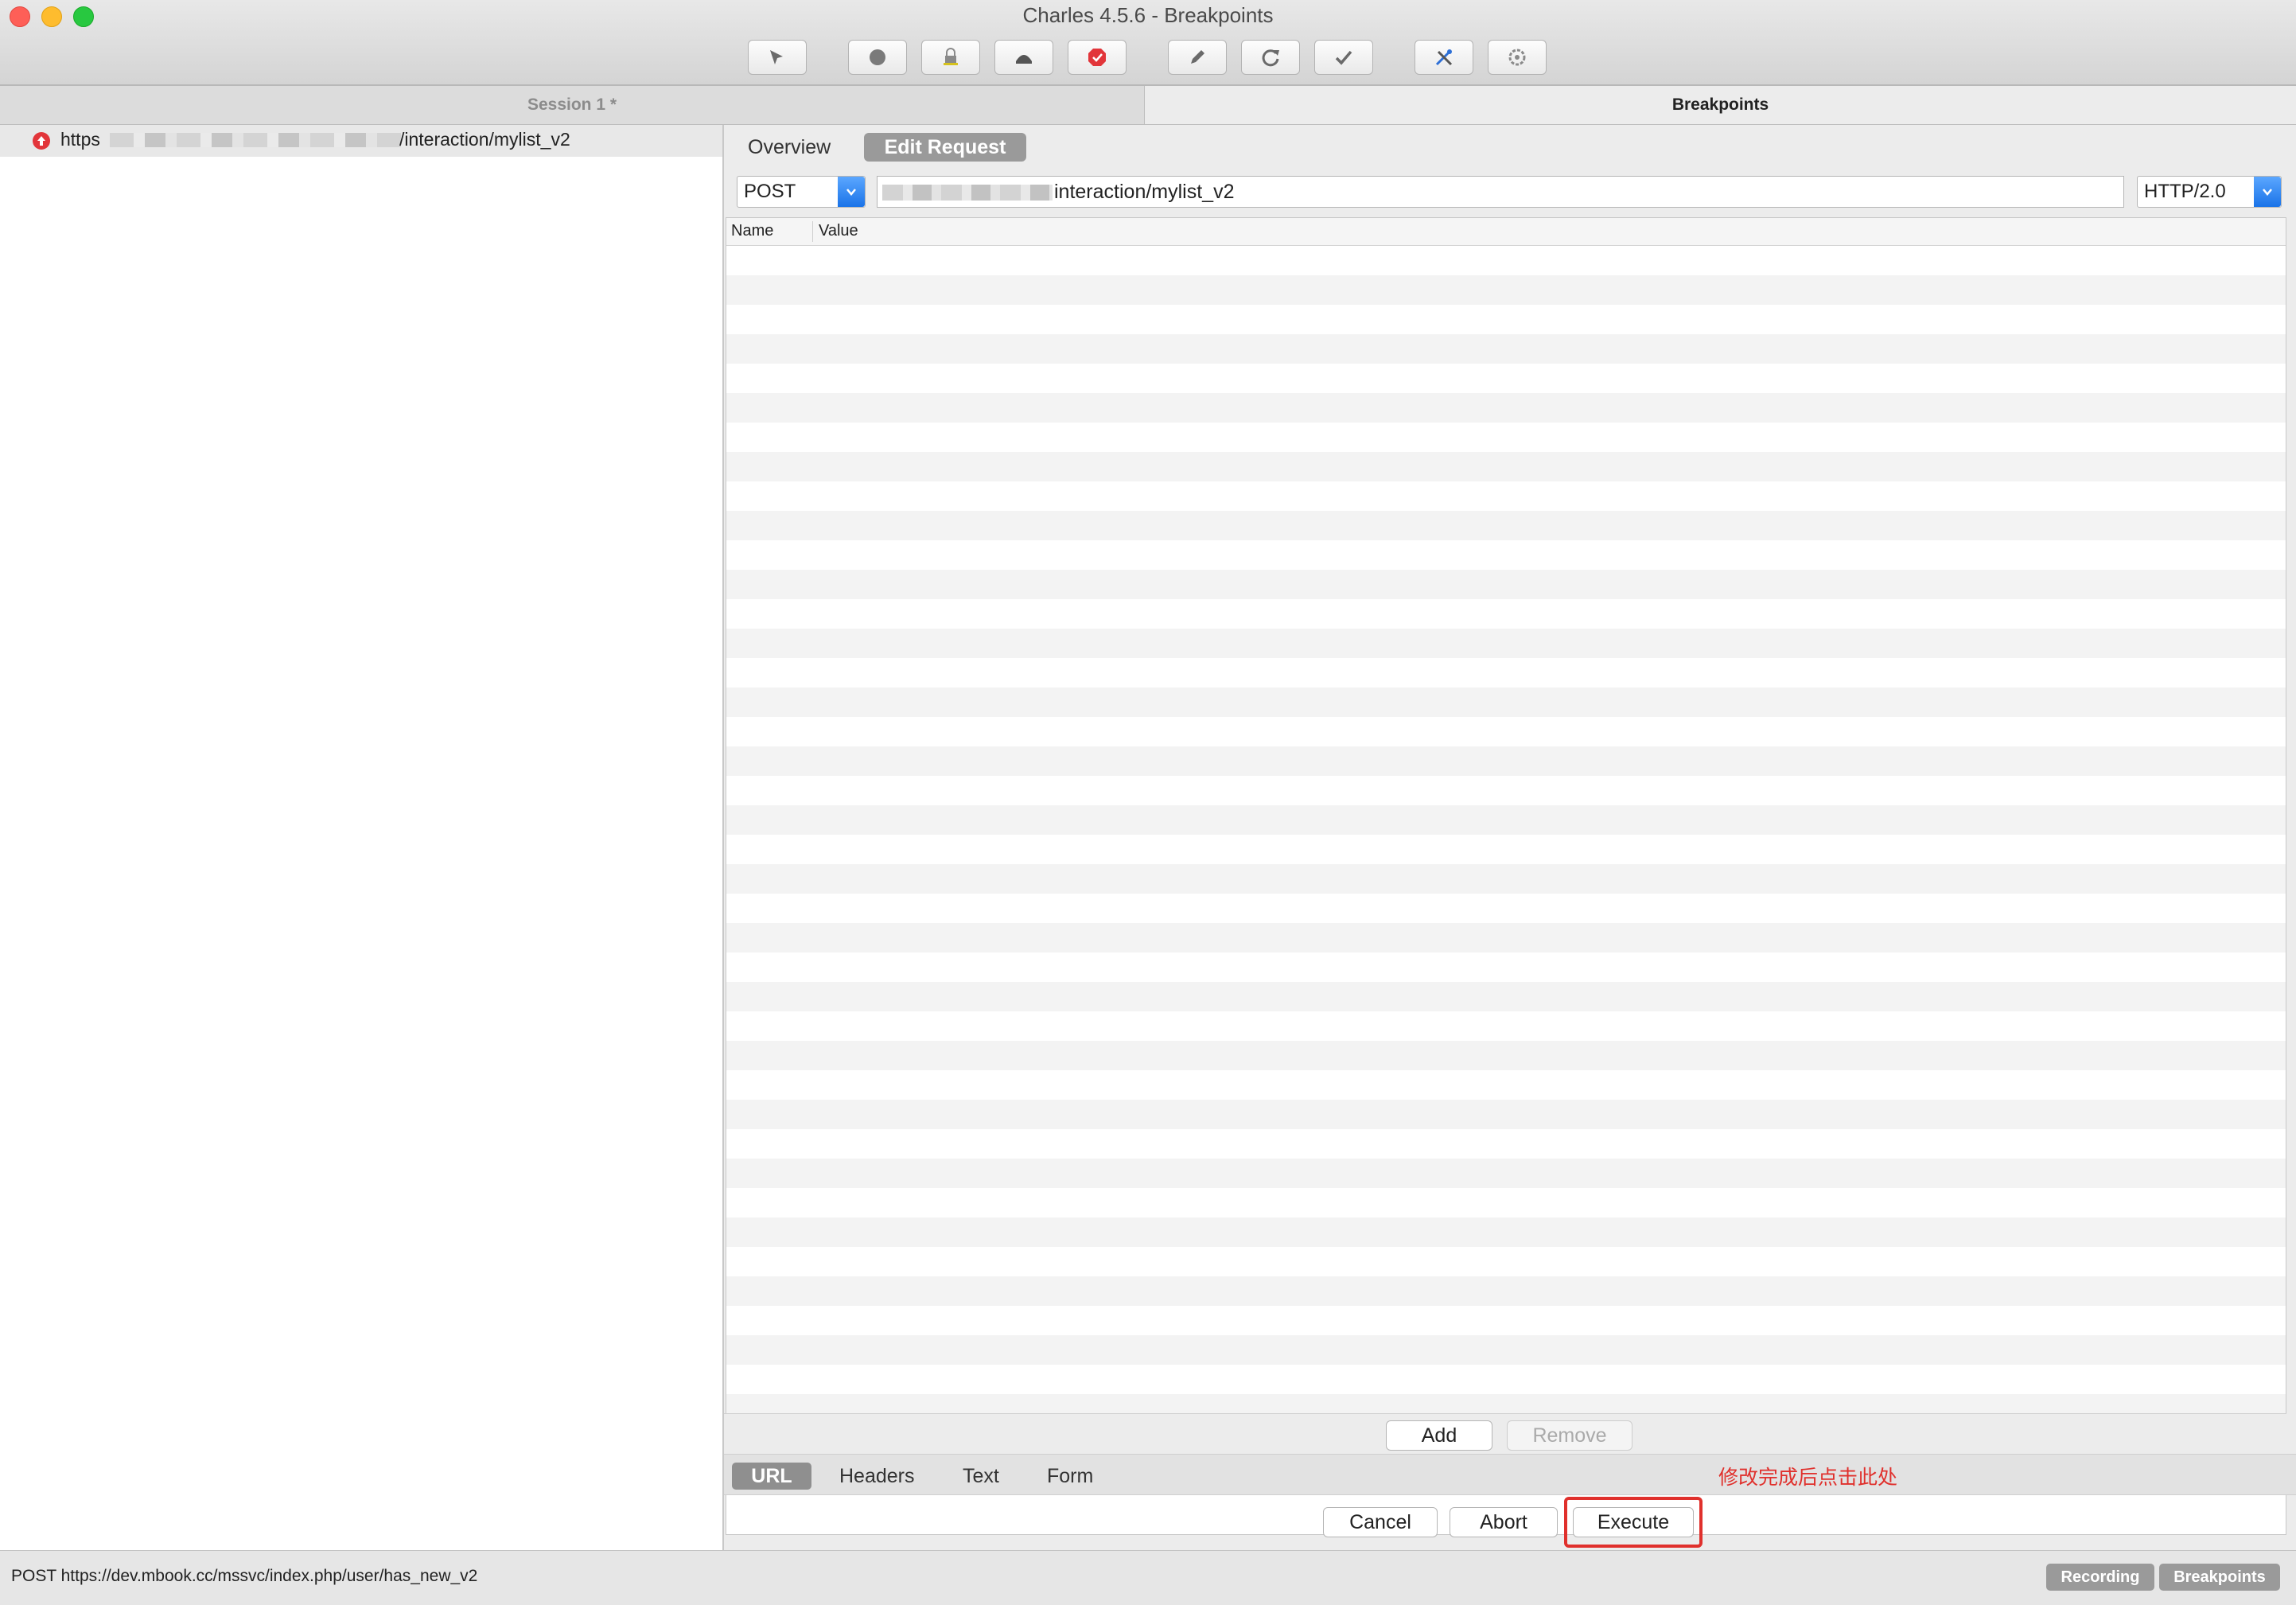 The height and width of the screenshot is (1605, 2296). Describe the element at coordinates (1720, 105) in the screenshot. I see `tab-breakpoints: Breakpoints` at that location.